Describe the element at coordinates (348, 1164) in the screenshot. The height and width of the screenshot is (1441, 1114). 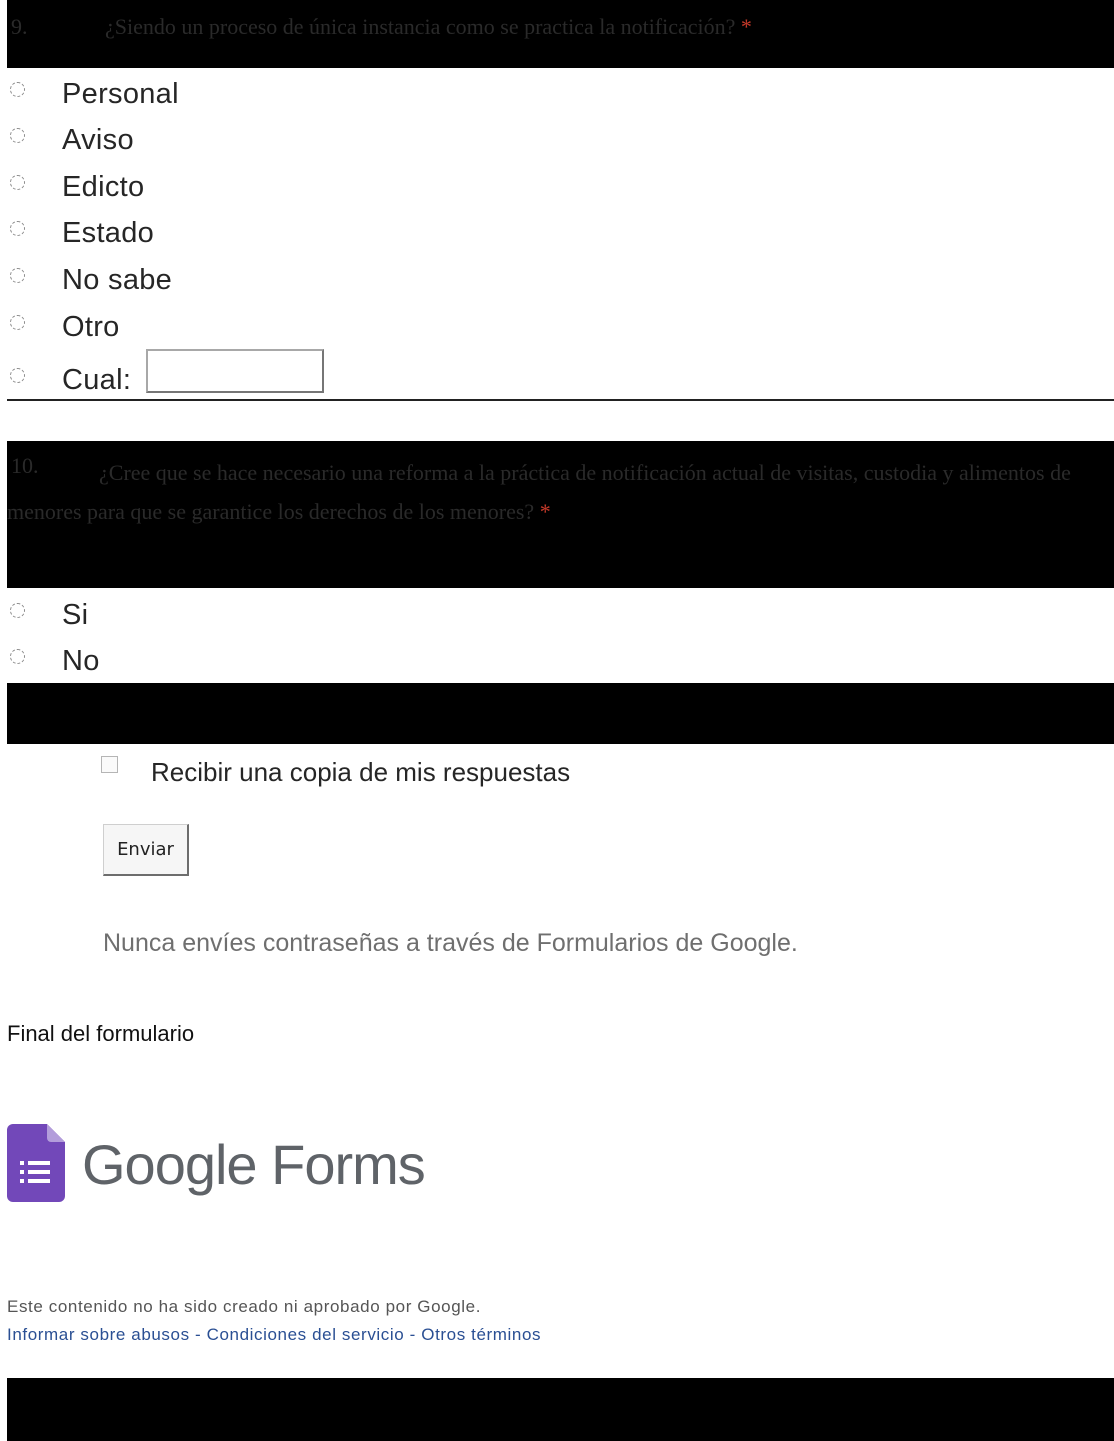
I see `wordmark-forms: Forms` at that location.